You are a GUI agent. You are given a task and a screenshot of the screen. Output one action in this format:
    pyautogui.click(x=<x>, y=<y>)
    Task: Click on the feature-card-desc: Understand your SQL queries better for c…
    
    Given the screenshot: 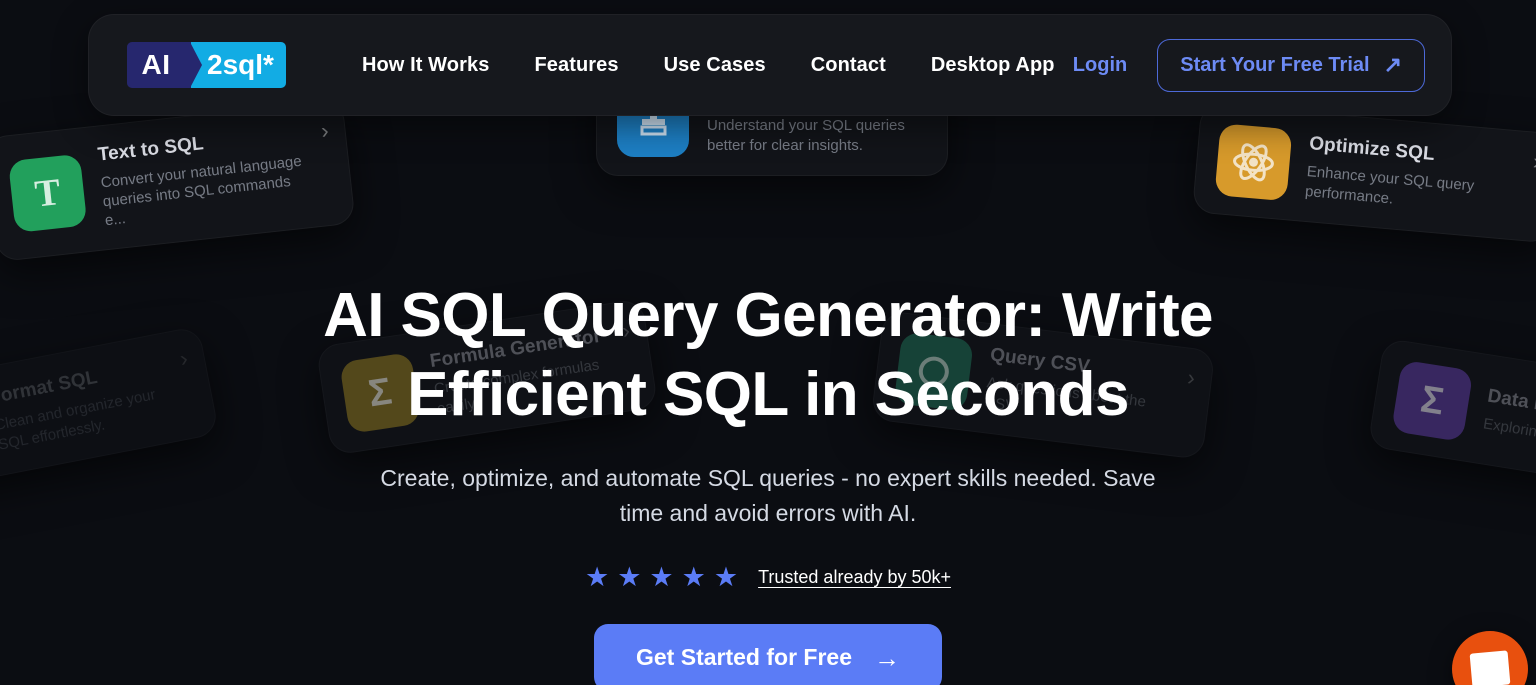 What is the action you would take?
    pyautogui.click(x=806, y=135)
    